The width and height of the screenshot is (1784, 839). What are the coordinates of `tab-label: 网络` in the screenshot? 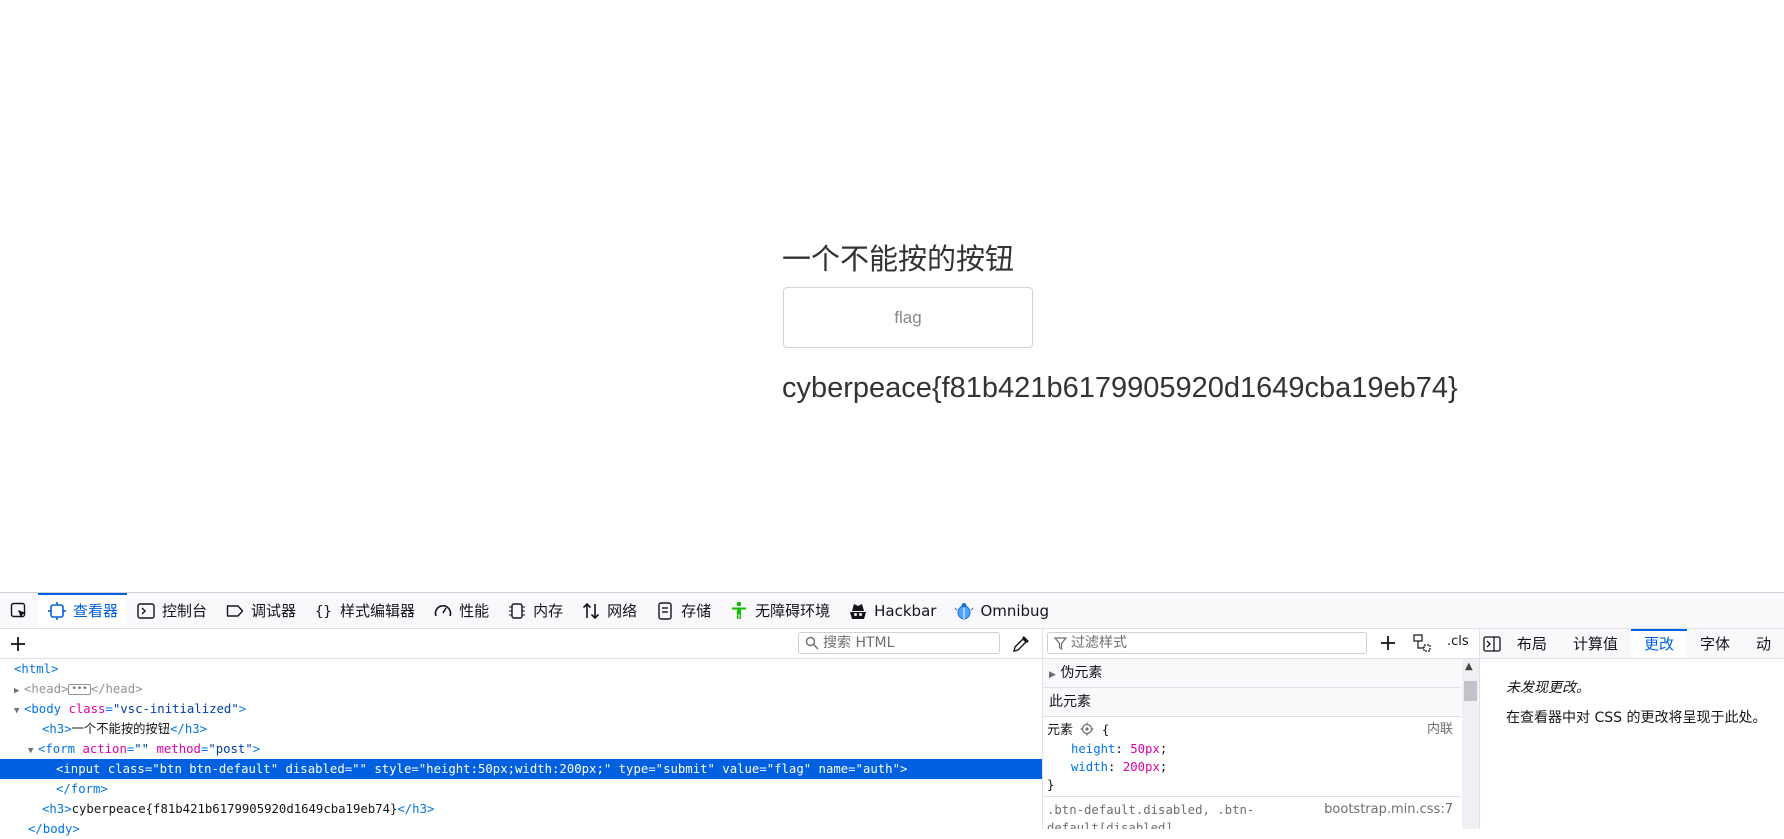 It's located at (622, 611).